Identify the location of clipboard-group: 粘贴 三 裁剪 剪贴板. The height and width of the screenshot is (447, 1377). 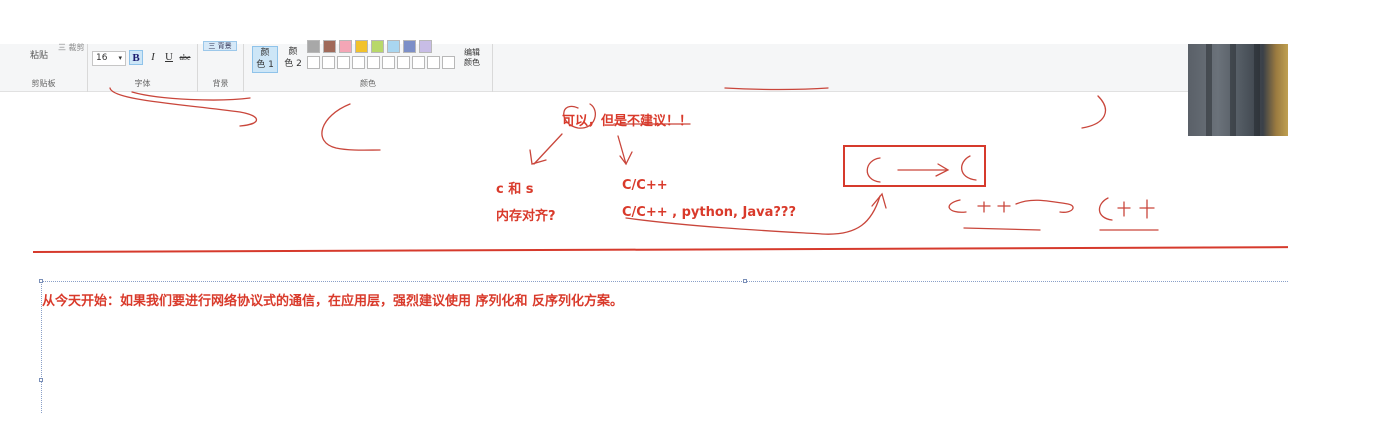
(44, 67).